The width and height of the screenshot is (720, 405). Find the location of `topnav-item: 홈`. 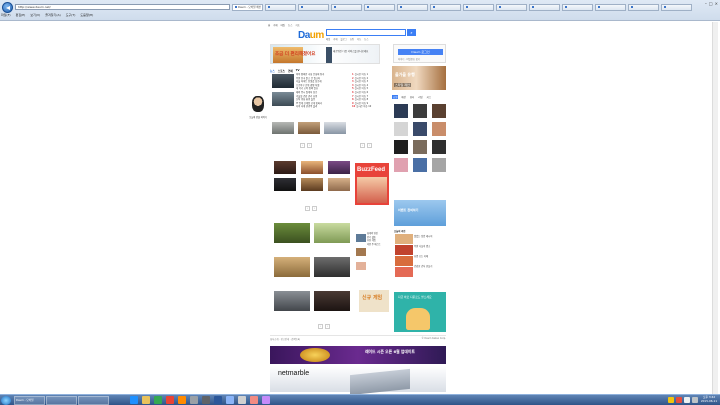

topnav-item: 홈 is located at coordinates (269, 25).